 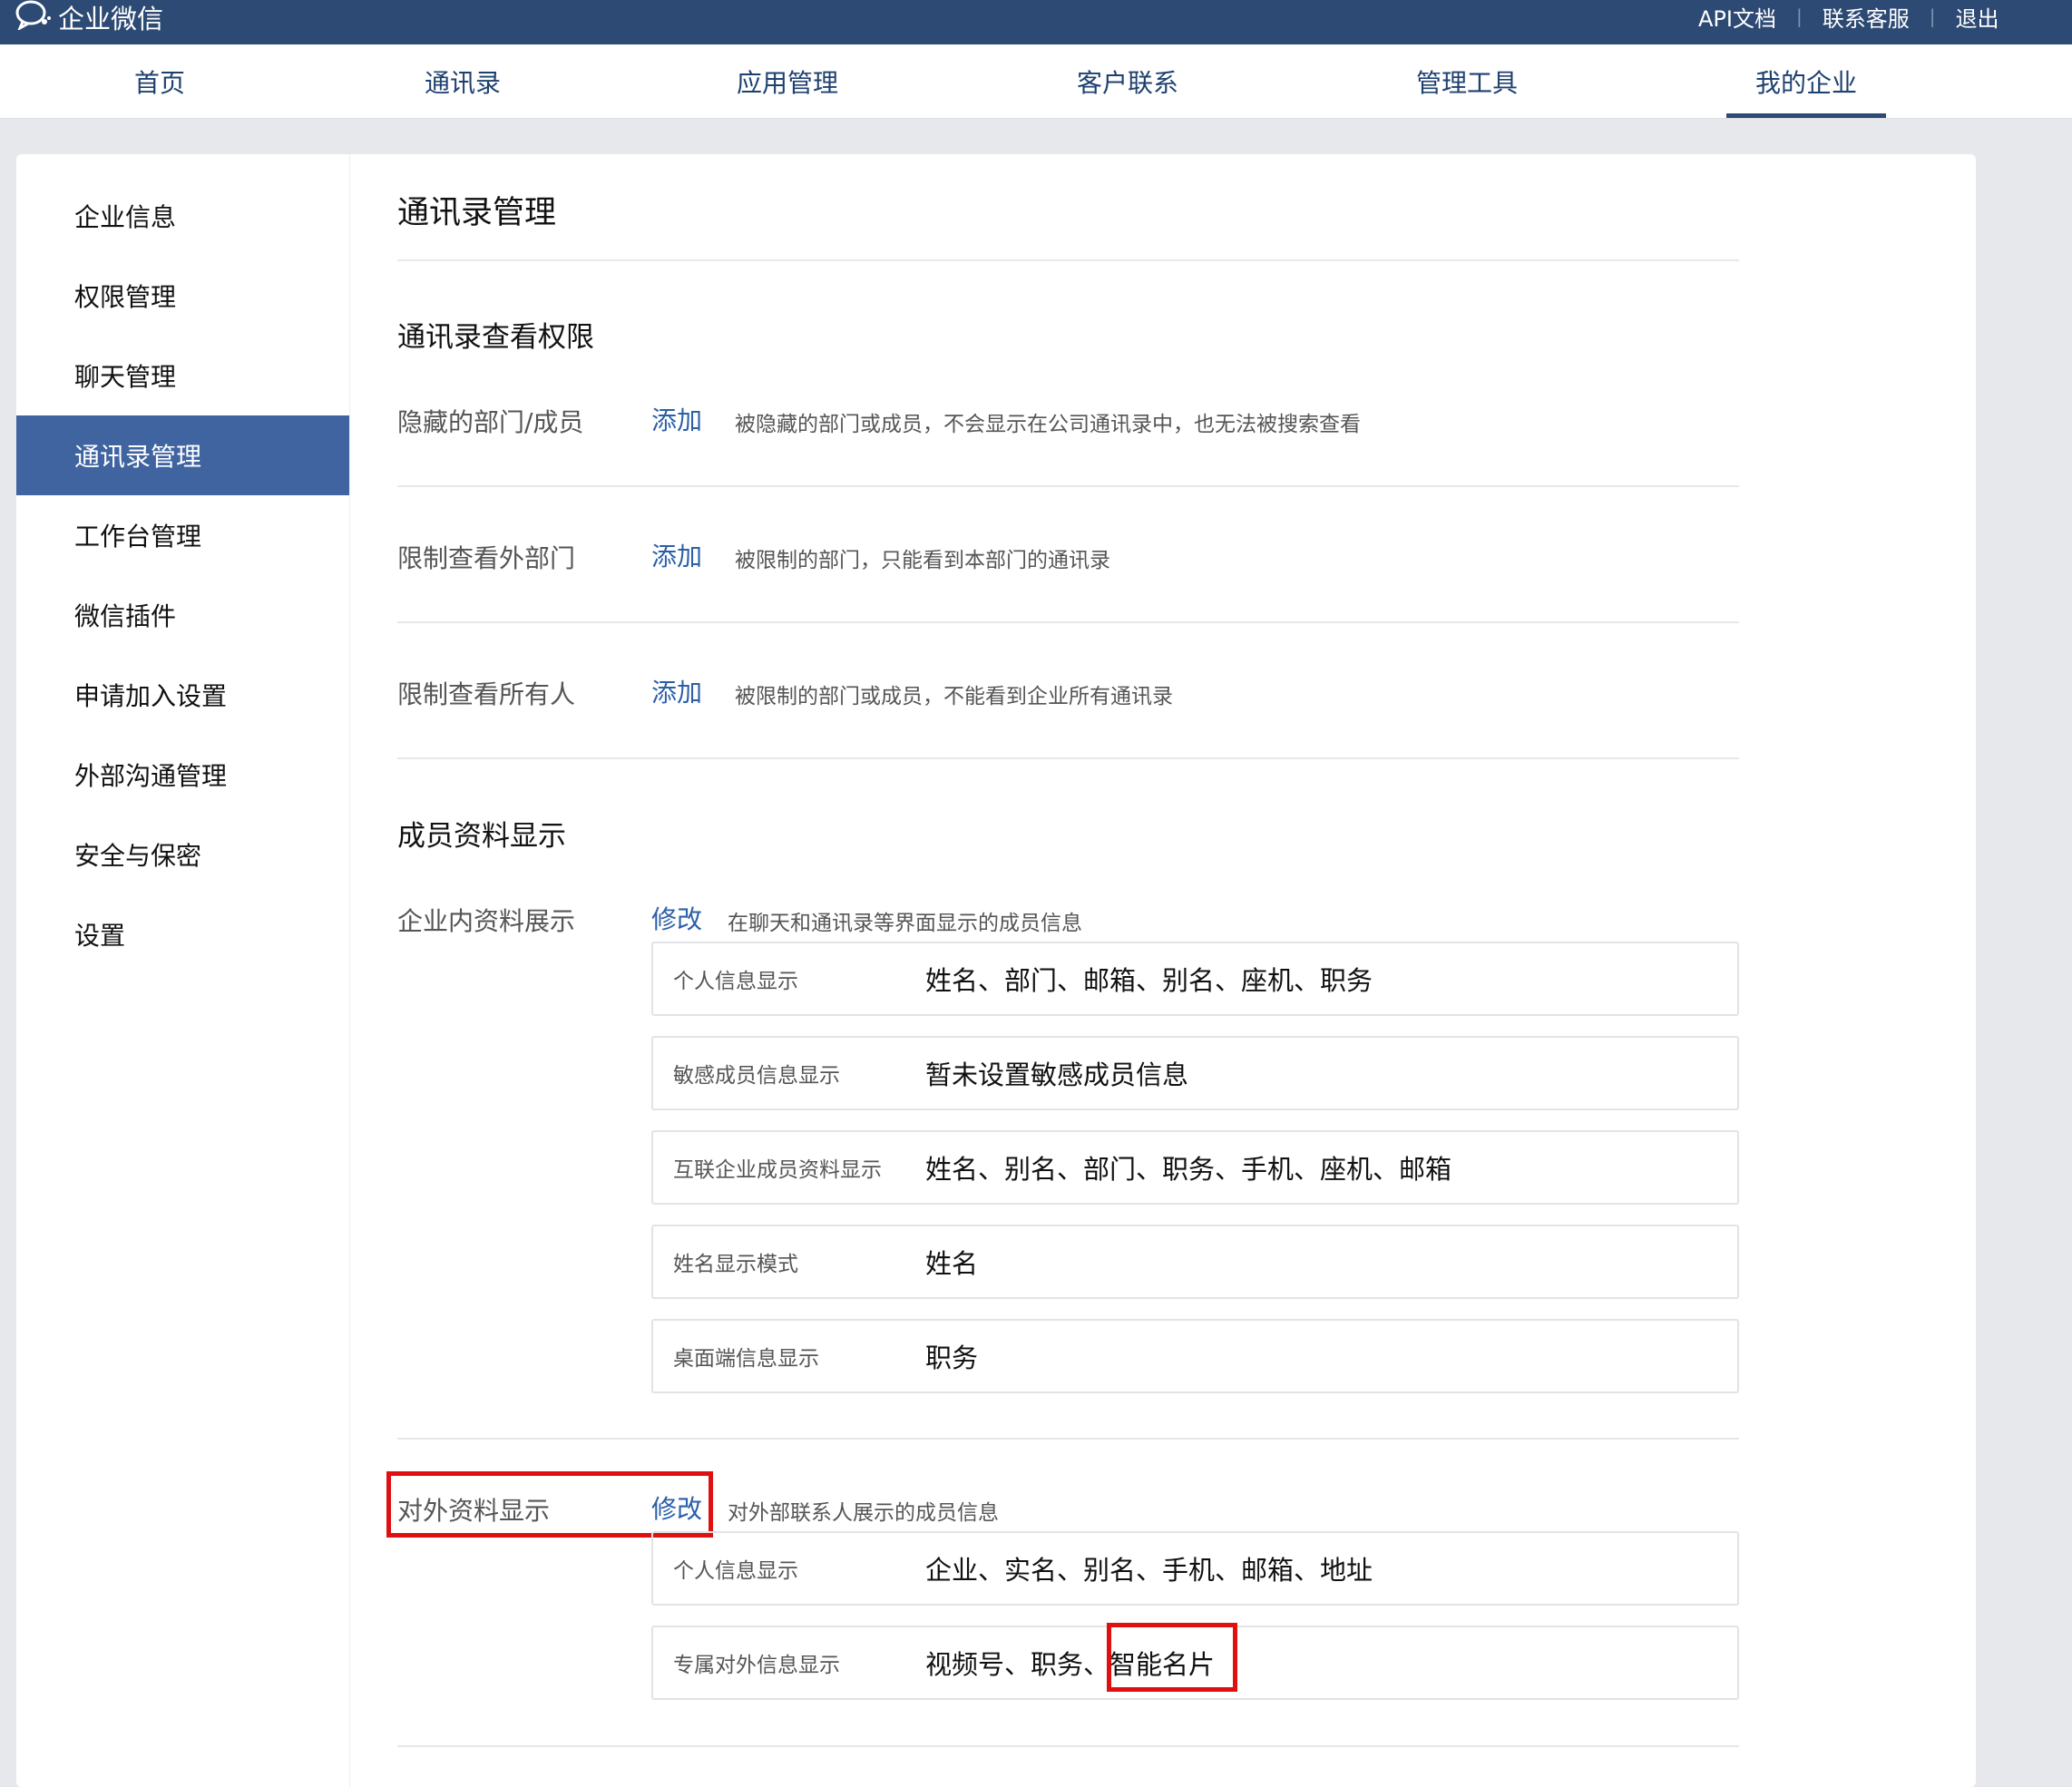 What do you see at coordinates (182, 216) in the screenshot?
I see `sidebar-item-enterprise-info: 企业信息` at bounding box center [182, 216].